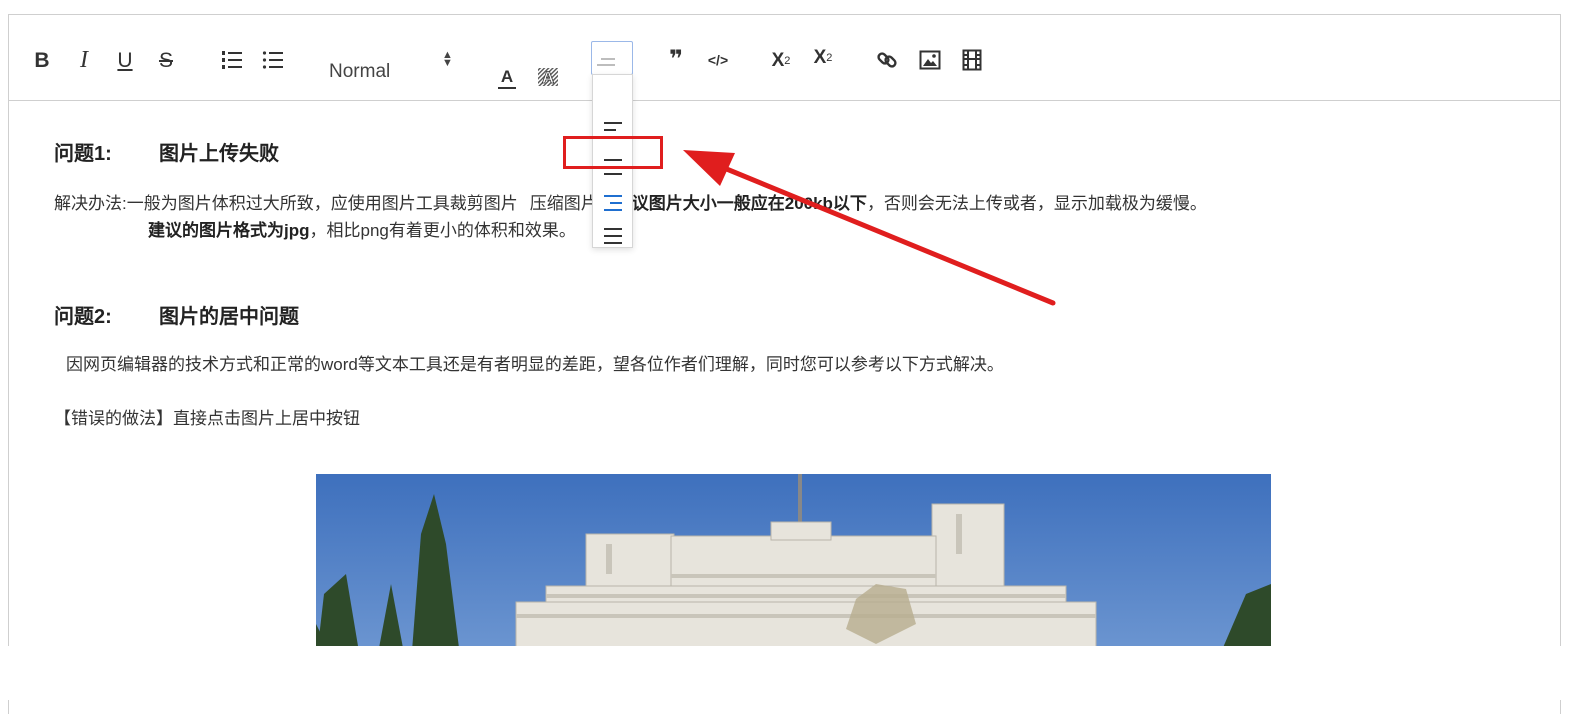 The width and height of the screenshot is (1576, 714). What do you see at coordinates (442, 230) in the screenshot?
I see `q1-format-text: ，相比png有着更小的体积和效果。` at bounding box center [442, 230].